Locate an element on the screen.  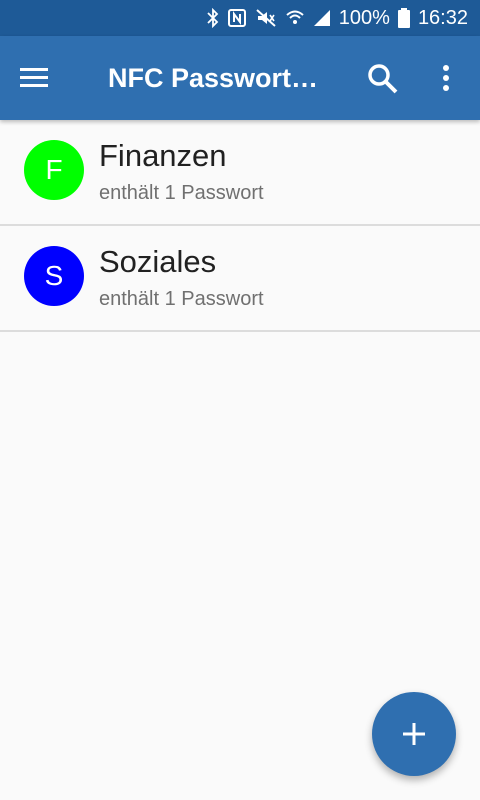
bluetooth-icon is located at coordinates (213, 18).